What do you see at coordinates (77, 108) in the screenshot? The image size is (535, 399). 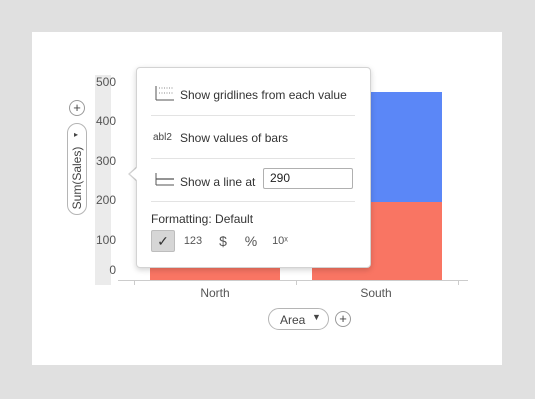 I see `add-y-axis-button: +` at bounding box center [77, 108].